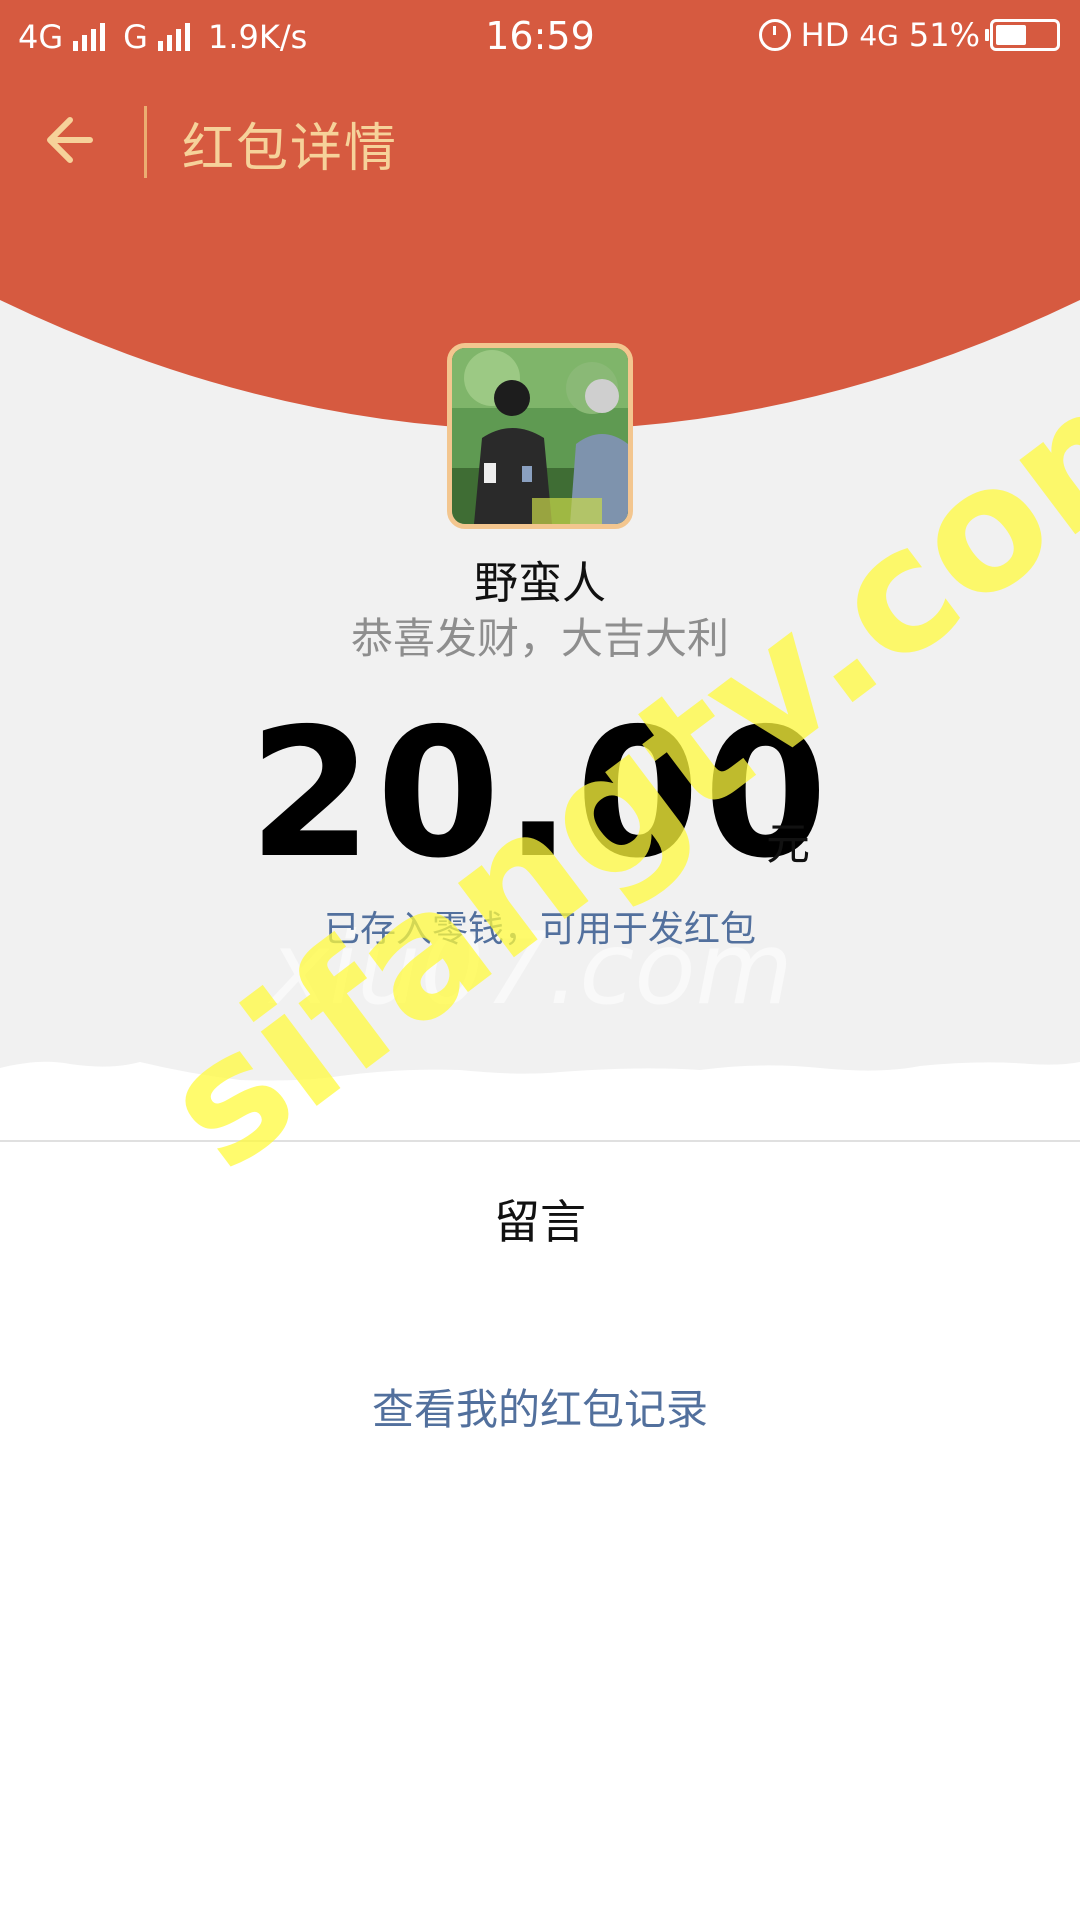  Describe the element at coordinates (825, 35) in the screenshot. I see `hd-label: HD` at that location.